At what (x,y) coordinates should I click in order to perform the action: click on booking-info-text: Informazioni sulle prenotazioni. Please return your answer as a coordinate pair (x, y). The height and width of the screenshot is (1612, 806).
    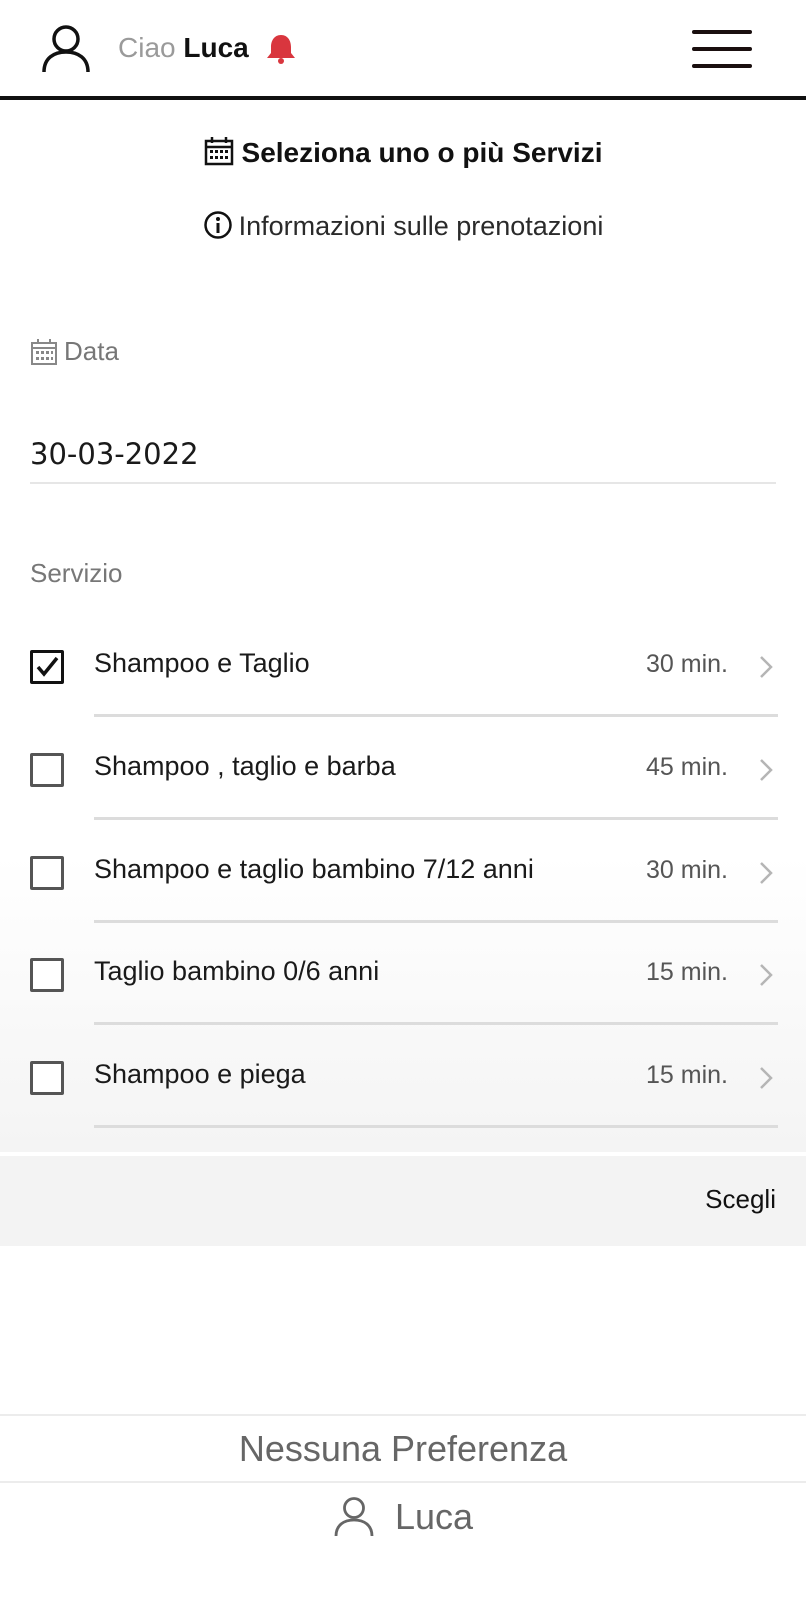
    Looking at the image, I should click on (421, 226).